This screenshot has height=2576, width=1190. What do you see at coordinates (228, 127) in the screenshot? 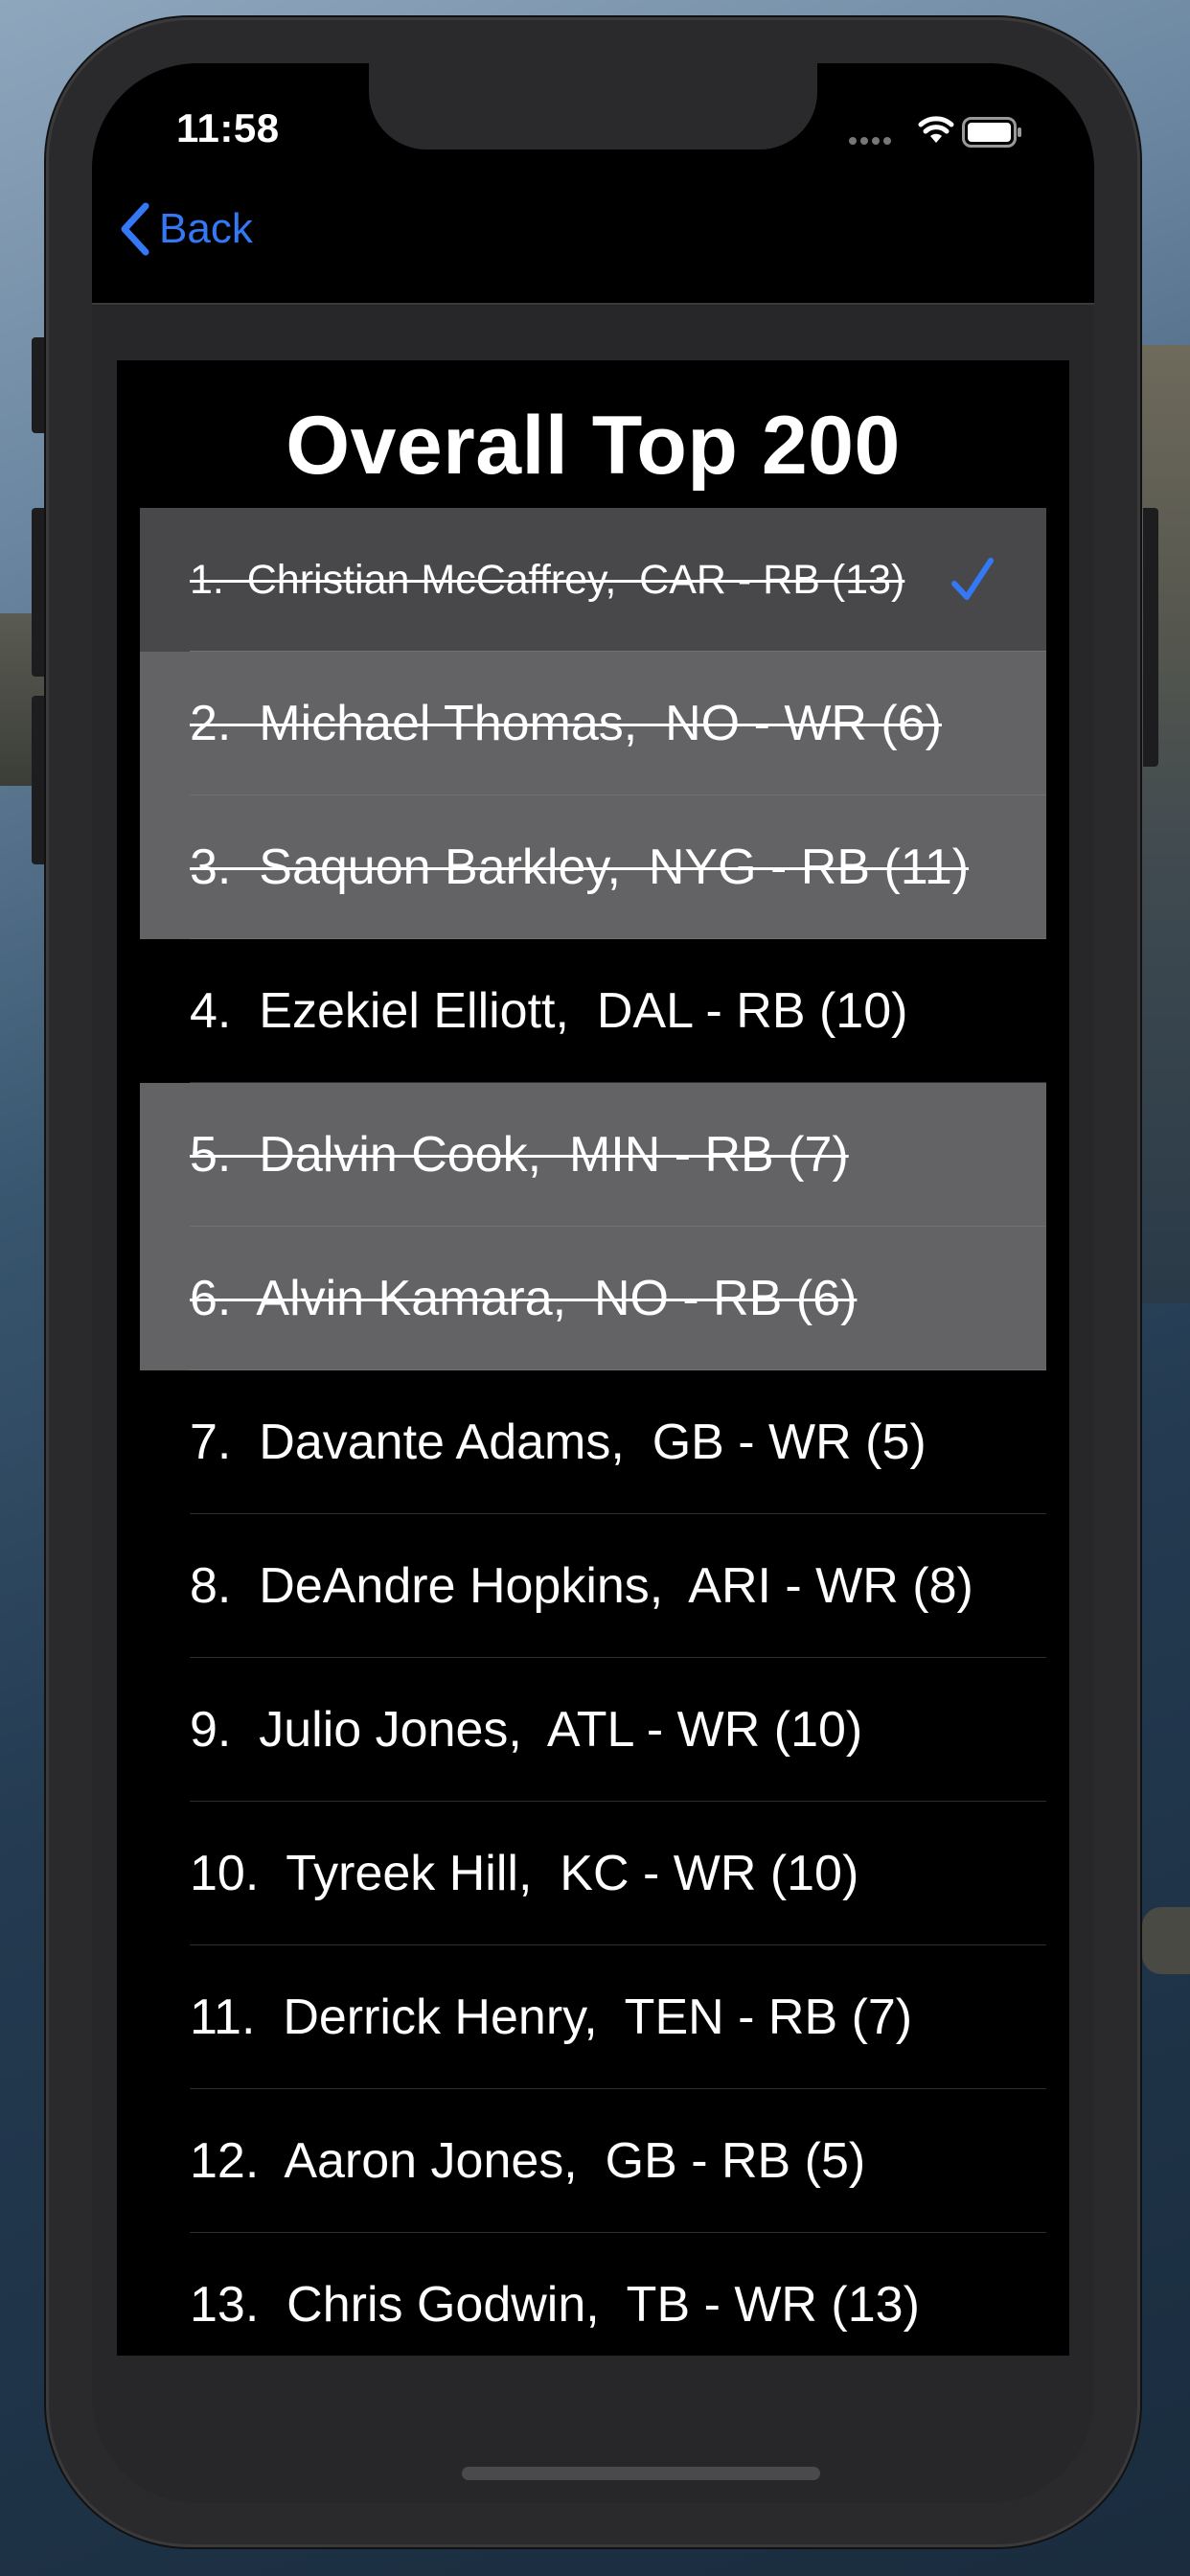
I see `status-time: 11:58` at bounding box center [228, 127].